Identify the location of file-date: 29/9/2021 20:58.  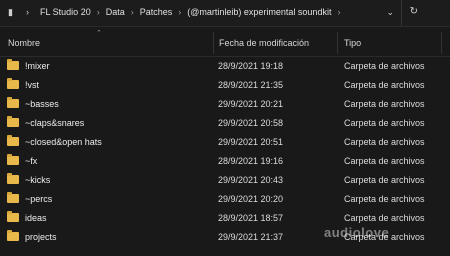
(251, 123).